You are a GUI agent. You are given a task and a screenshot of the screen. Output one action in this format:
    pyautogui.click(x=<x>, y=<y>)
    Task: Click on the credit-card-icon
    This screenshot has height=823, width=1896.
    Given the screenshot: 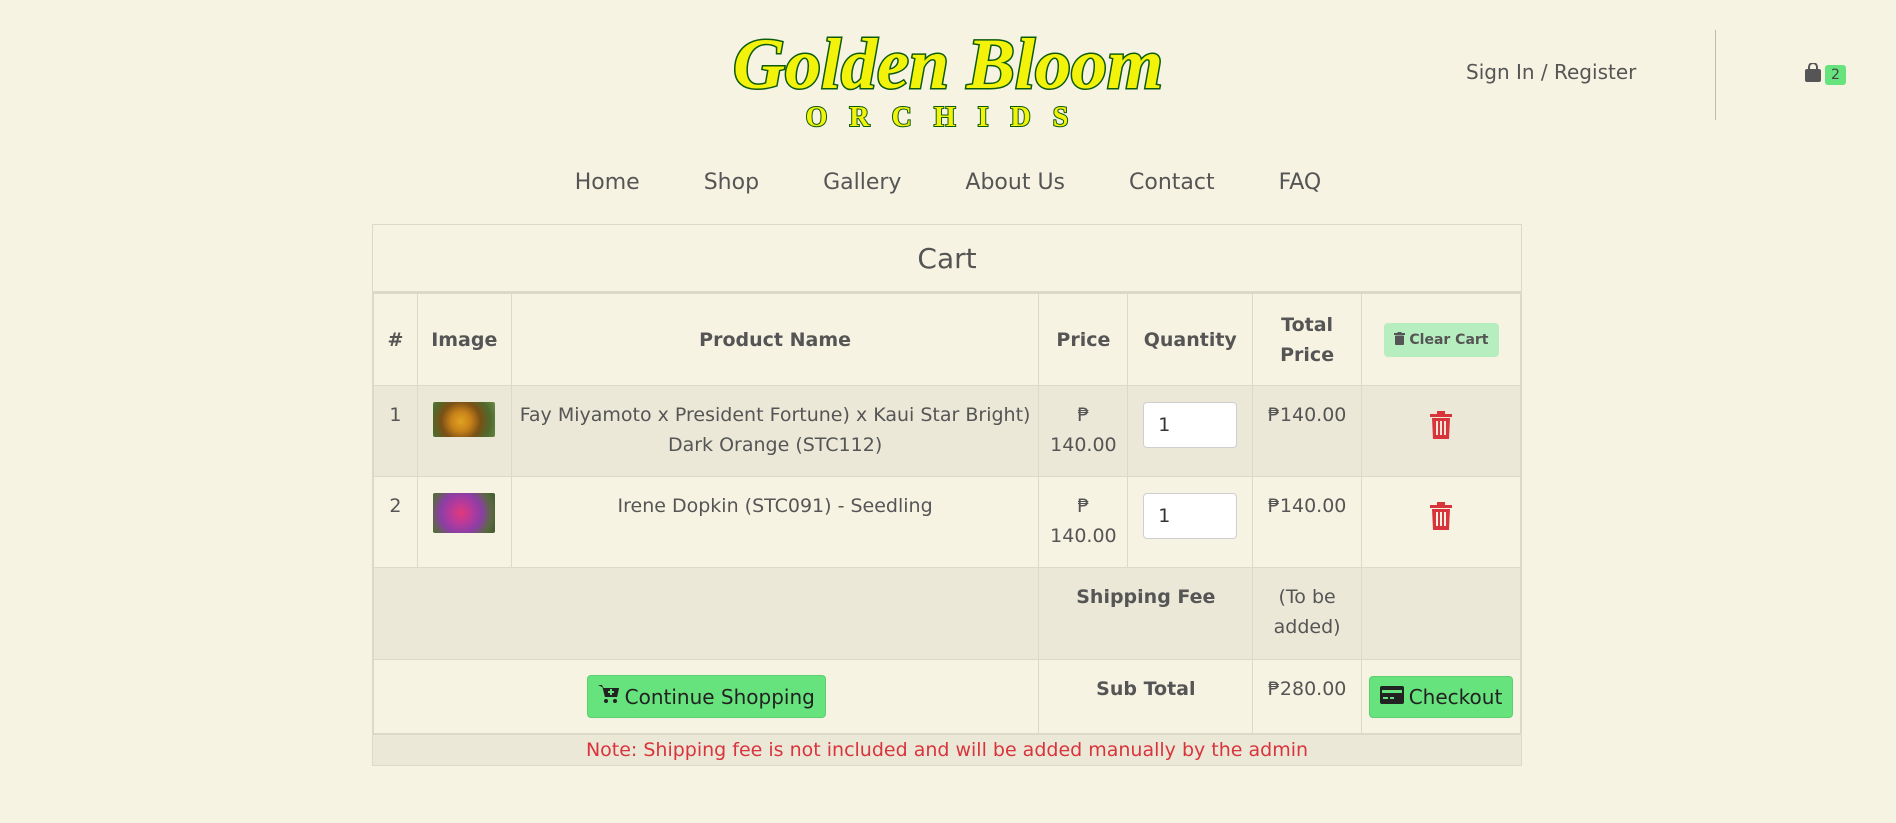 What is the action you would take?
    pyautogui.click(x=1394, y=697)
    